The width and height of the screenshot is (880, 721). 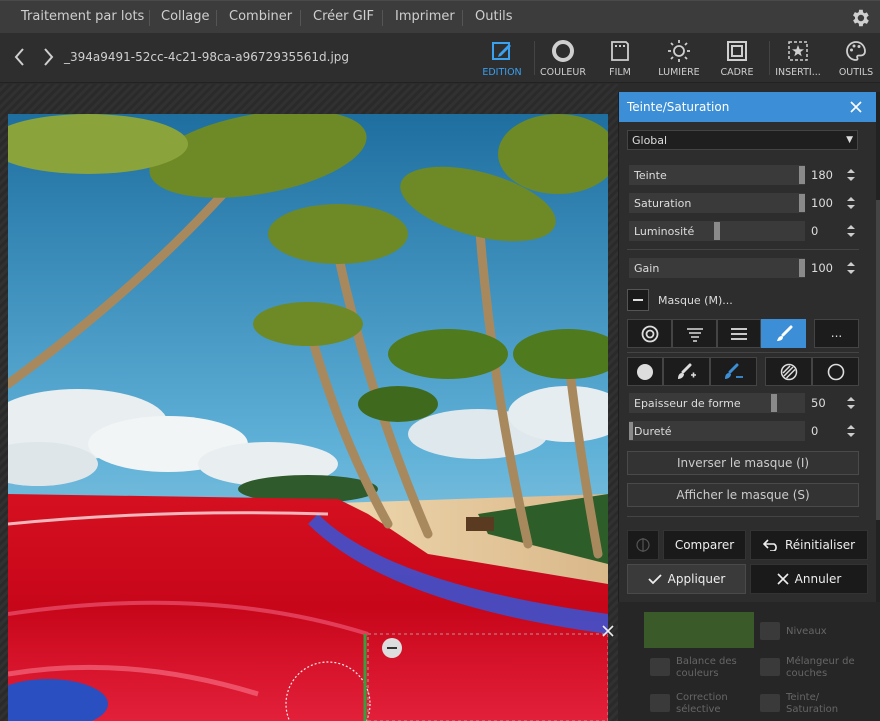 I want to click on tool-label: EDITION, so click(x=502, y=72).